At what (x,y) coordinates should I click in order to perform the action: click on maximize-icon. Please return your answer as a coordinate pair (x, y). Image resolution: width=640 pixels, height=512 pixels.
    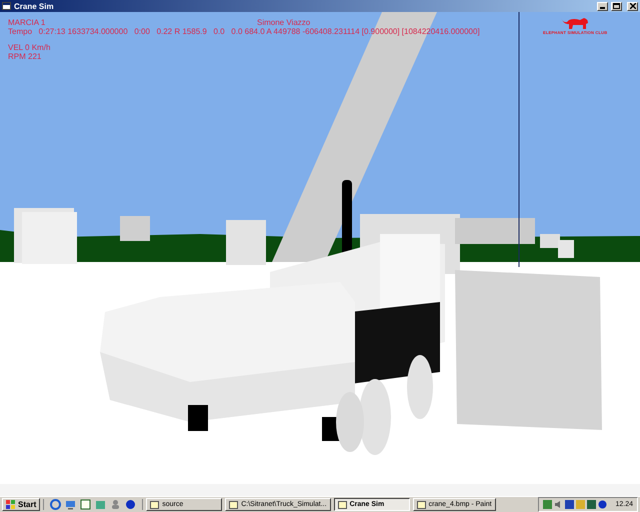
    Looking at the image, I should click on (616, 6).